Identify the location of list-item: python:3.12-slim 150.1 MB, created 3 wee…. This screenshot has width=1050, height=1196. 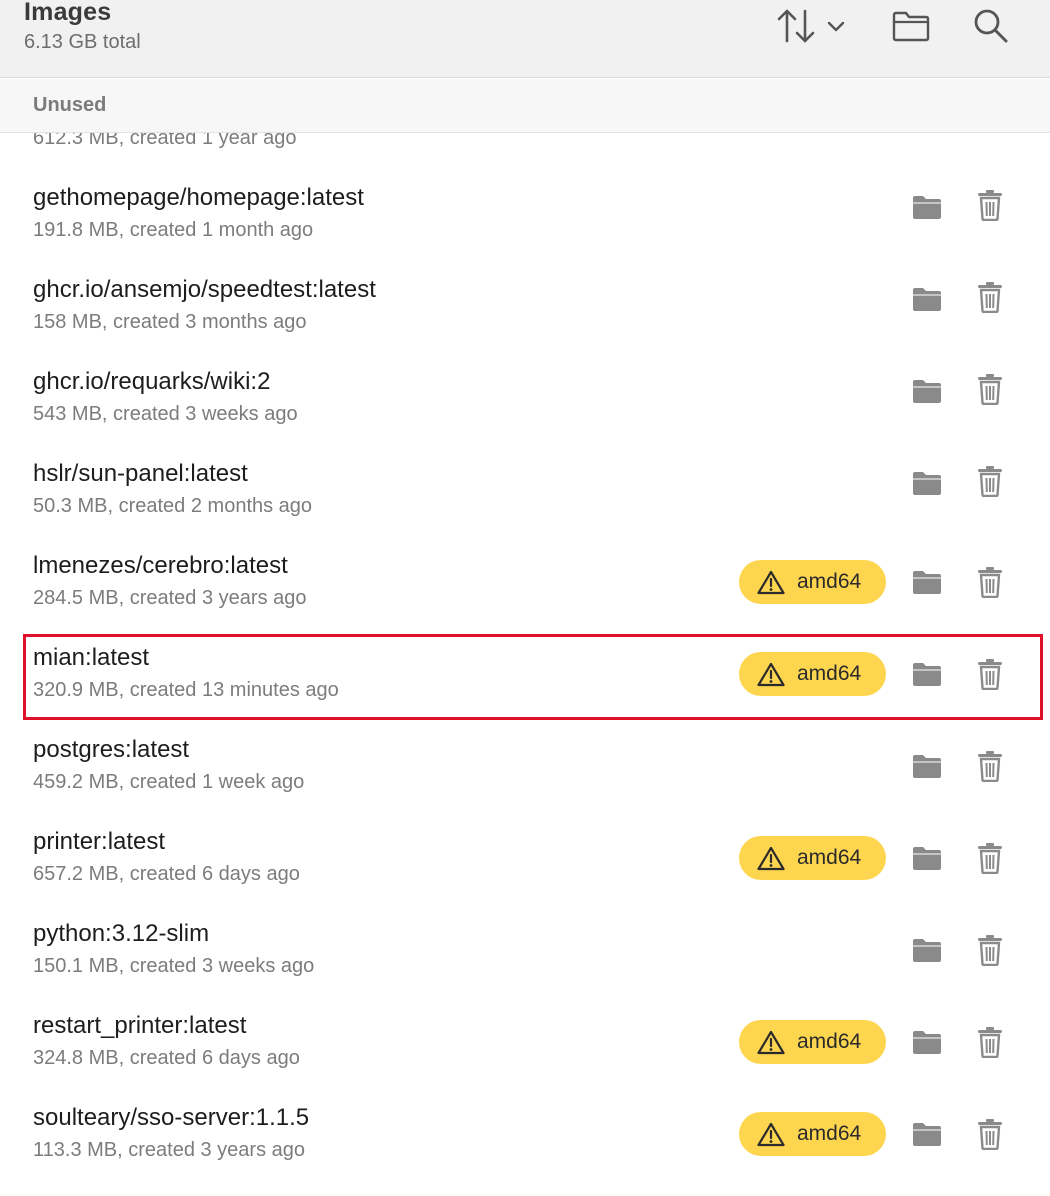
(525, 966).